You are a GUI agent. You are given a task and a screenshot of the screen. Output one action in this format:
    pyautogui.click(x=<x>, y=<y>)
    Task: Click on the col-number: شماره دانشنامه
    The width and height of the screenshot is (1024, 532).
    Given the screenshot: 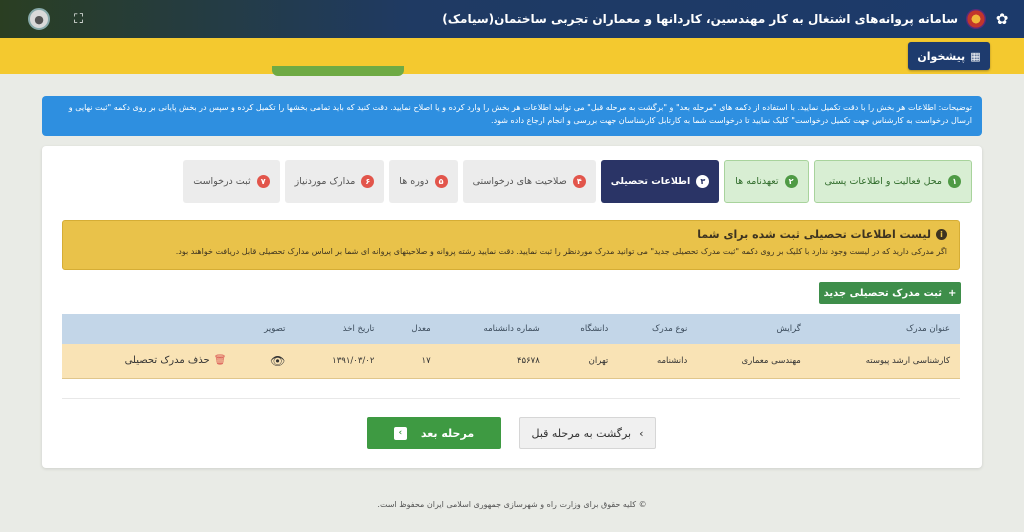 What is the action you would take?
    pyautogui.click(x=511, y=329)
    